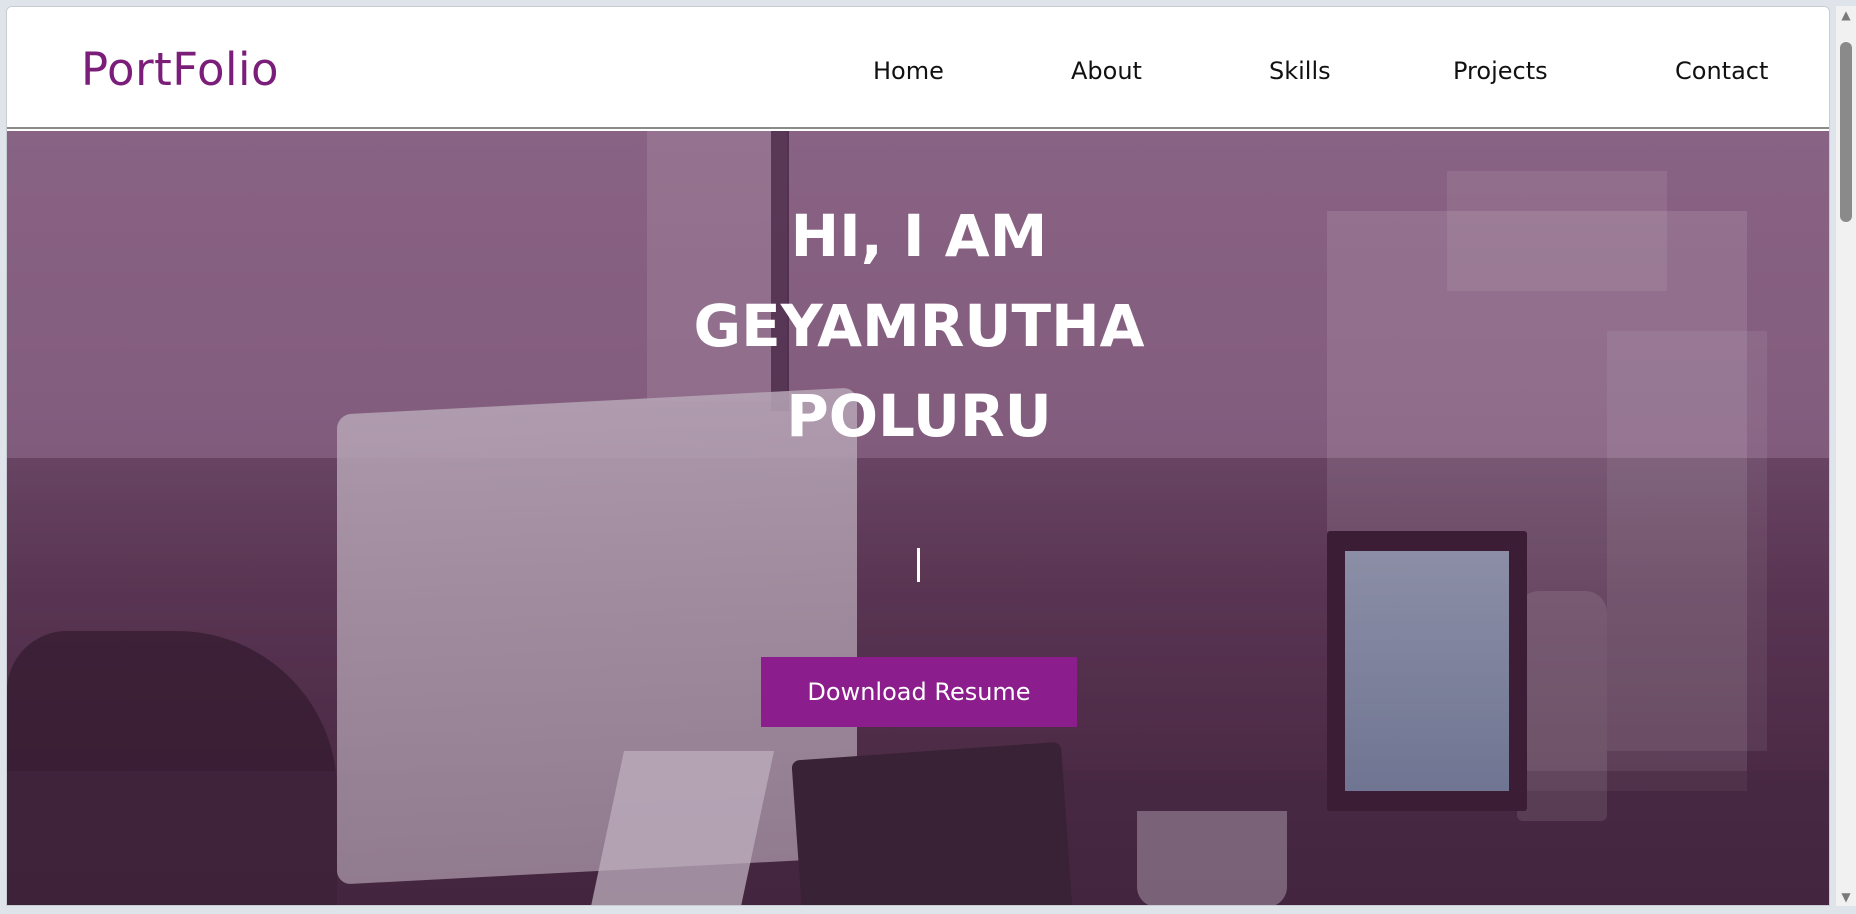 The image size is (1856, 914). I want to click on nav-skills: Skills, so click(1300, 71).